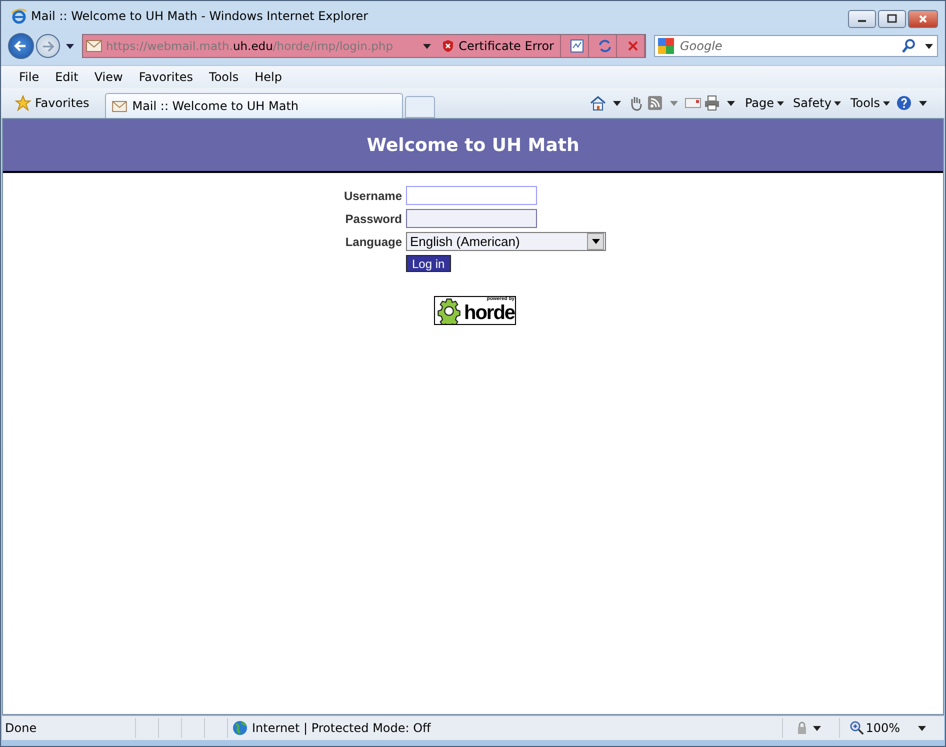  Describe the element at coordinates (449, 311) in the screenshot. I see `gear-icon` at that location.